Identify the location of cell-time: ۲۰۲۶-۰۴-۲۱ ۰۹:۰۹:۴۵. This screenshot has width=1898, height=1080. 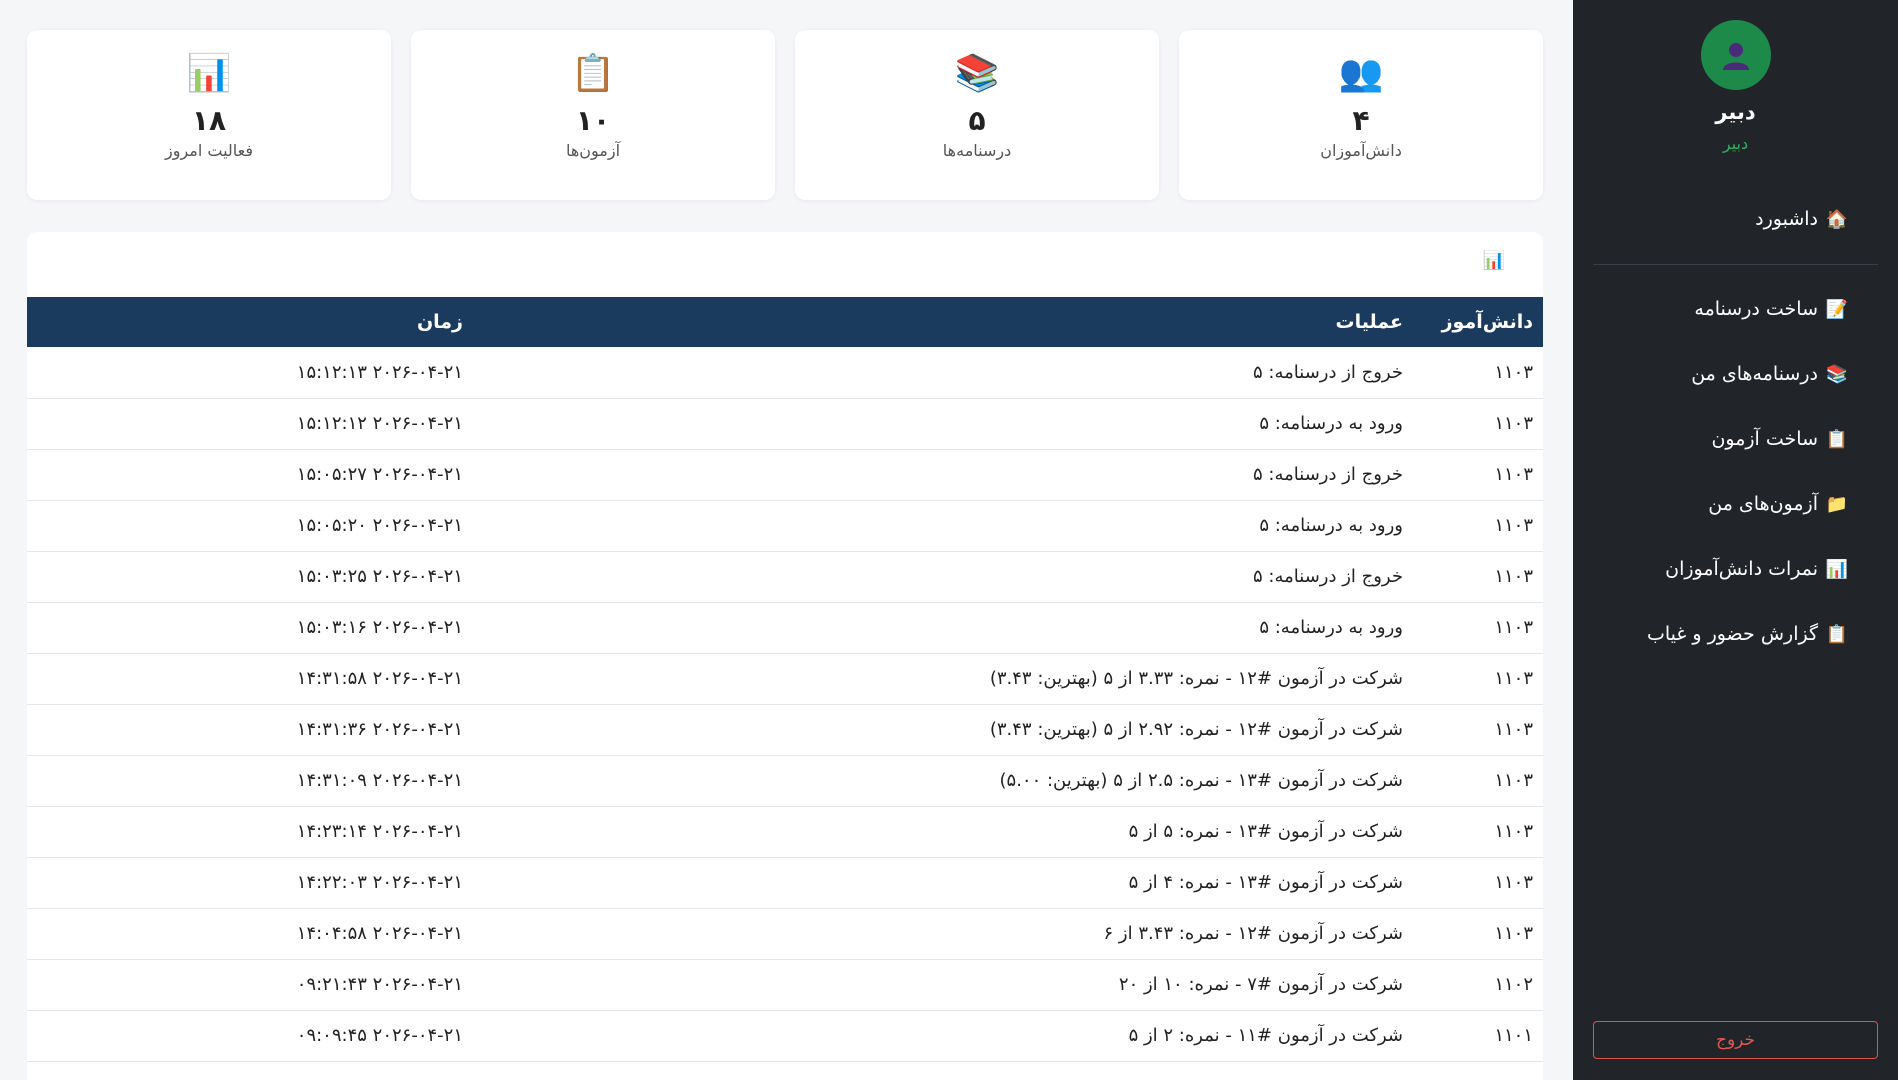
(250, 1036).